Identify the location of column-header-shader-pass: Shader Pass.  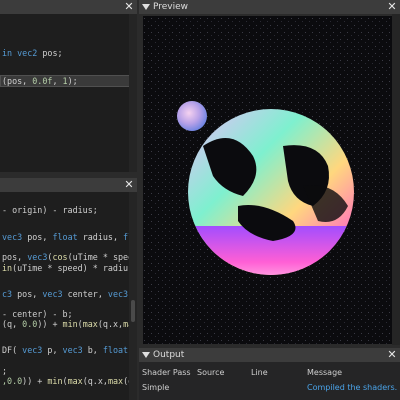
(166, 372).